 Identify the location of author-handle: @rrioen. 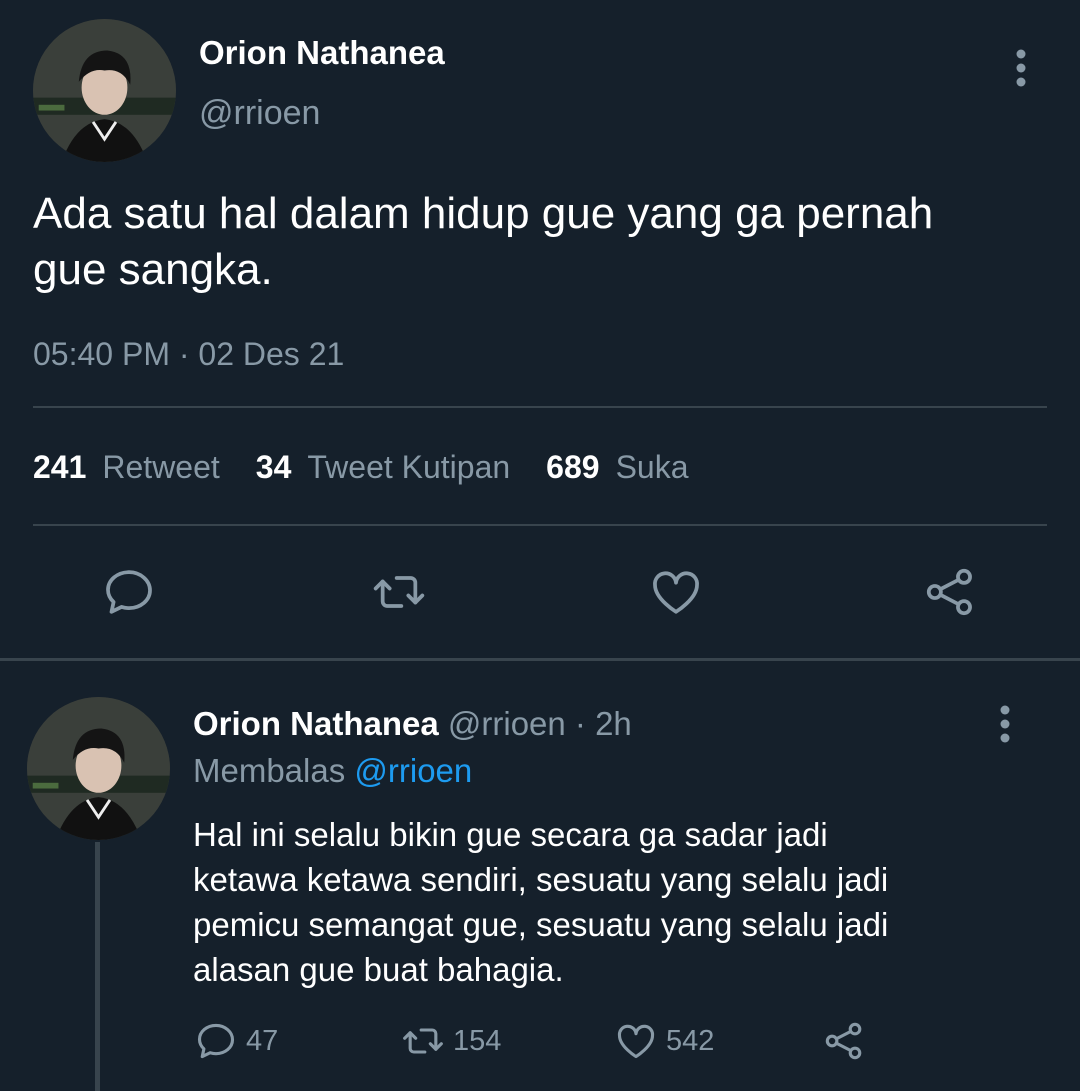
(259, 113).